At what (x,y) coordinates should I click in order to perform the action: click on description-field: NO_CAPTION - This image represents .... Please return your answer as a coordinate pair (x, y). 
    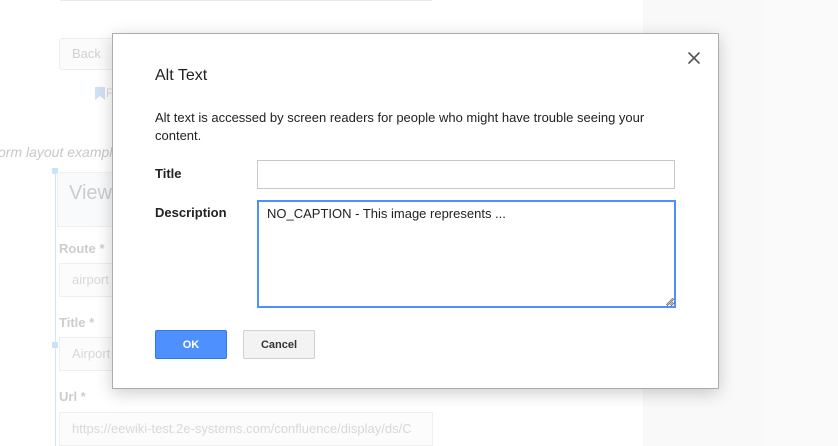
    Looking at the image, I should click on (466, 254).